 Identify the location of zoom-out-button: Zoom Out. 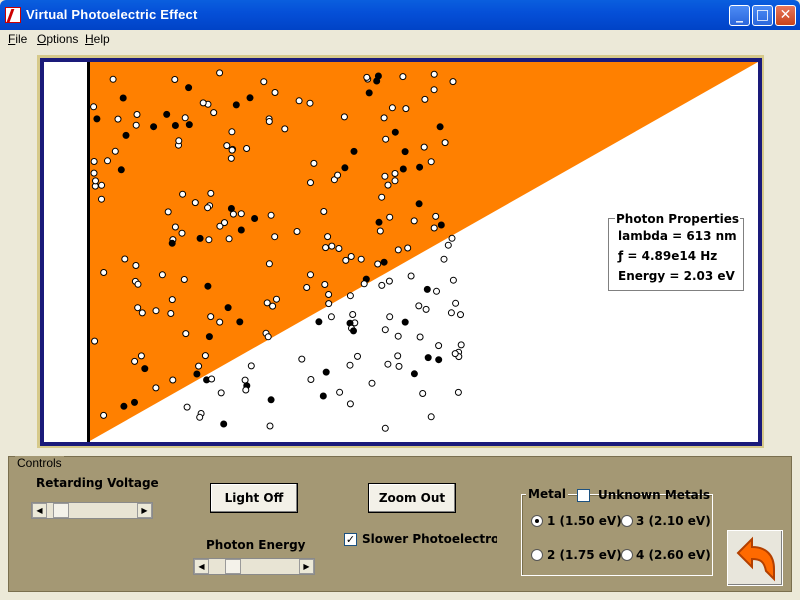
(412, 498).